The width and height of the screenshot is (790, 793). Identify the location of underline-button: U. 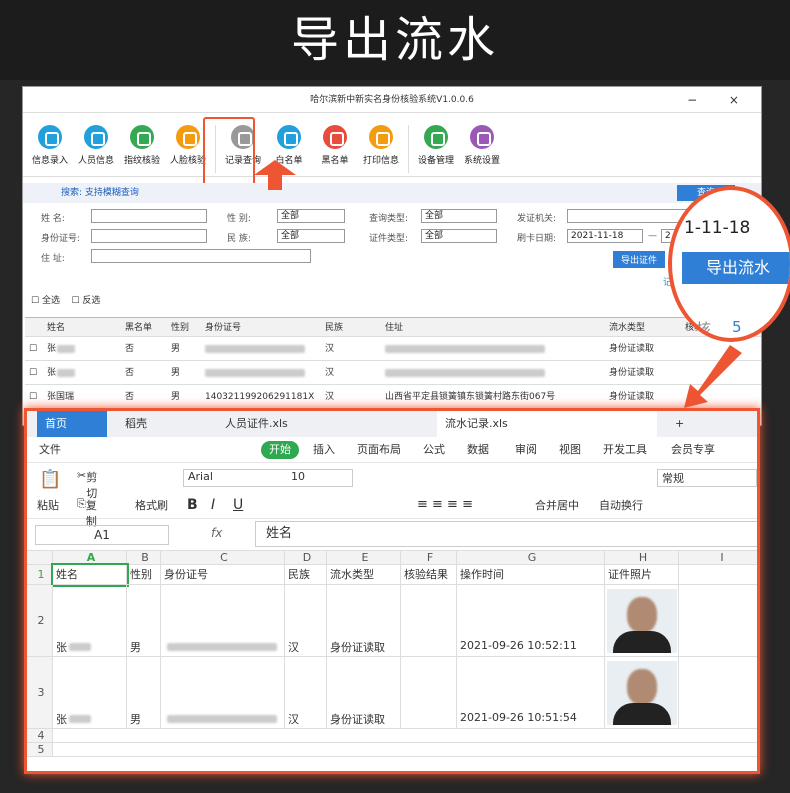
(238, 505).